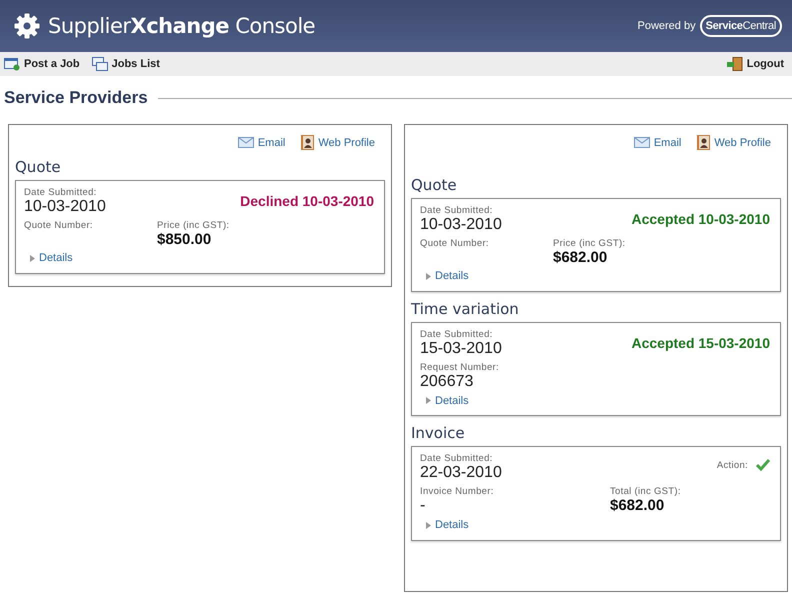  Describe the element at coordinates (700, 343) in the screenshot. I see `status-text: Accepted 15-03-2010` at that location.